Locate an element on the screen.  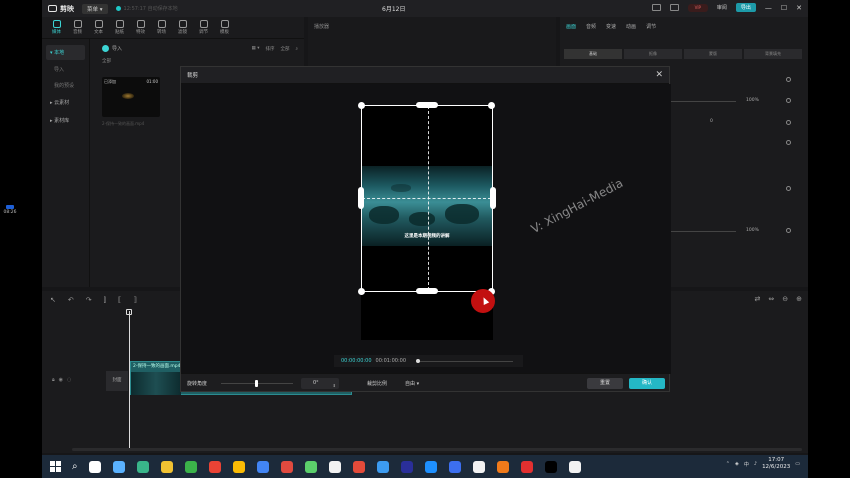
link-icon: ⇔ is located at coordinates (771, 299).